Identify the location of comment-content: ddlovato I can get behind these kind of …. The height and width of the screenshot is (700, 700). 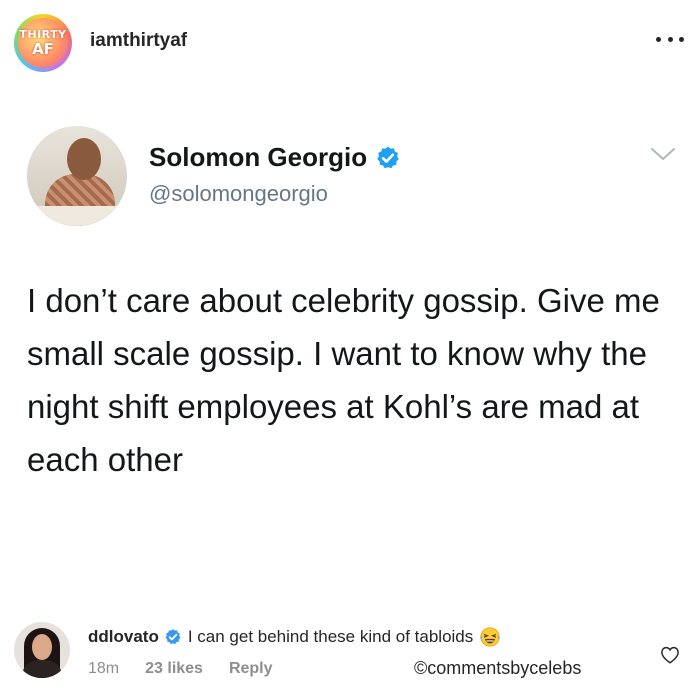
(294, 637).